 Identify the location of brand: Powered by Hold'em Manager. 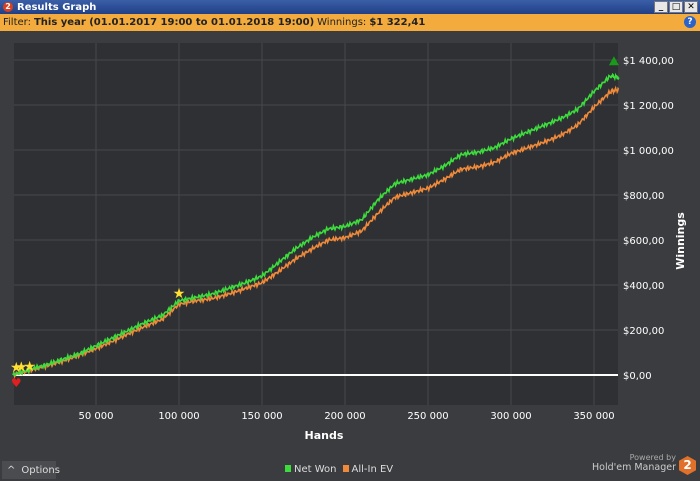
(634, 463).